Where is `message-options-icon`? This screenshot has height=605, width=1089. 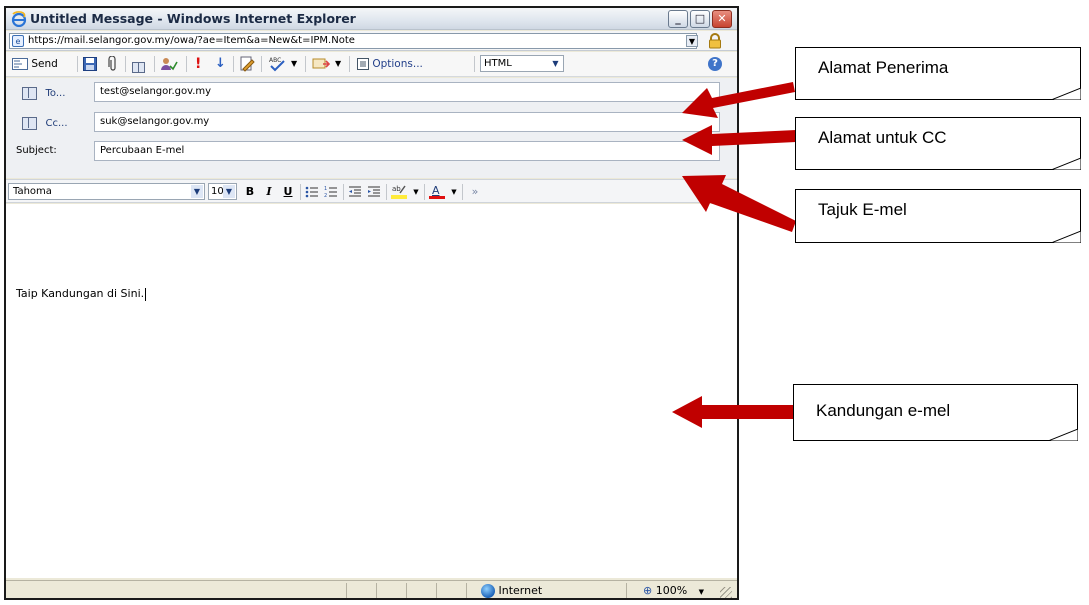
message-options-icon is located at coordinates (247, 64).